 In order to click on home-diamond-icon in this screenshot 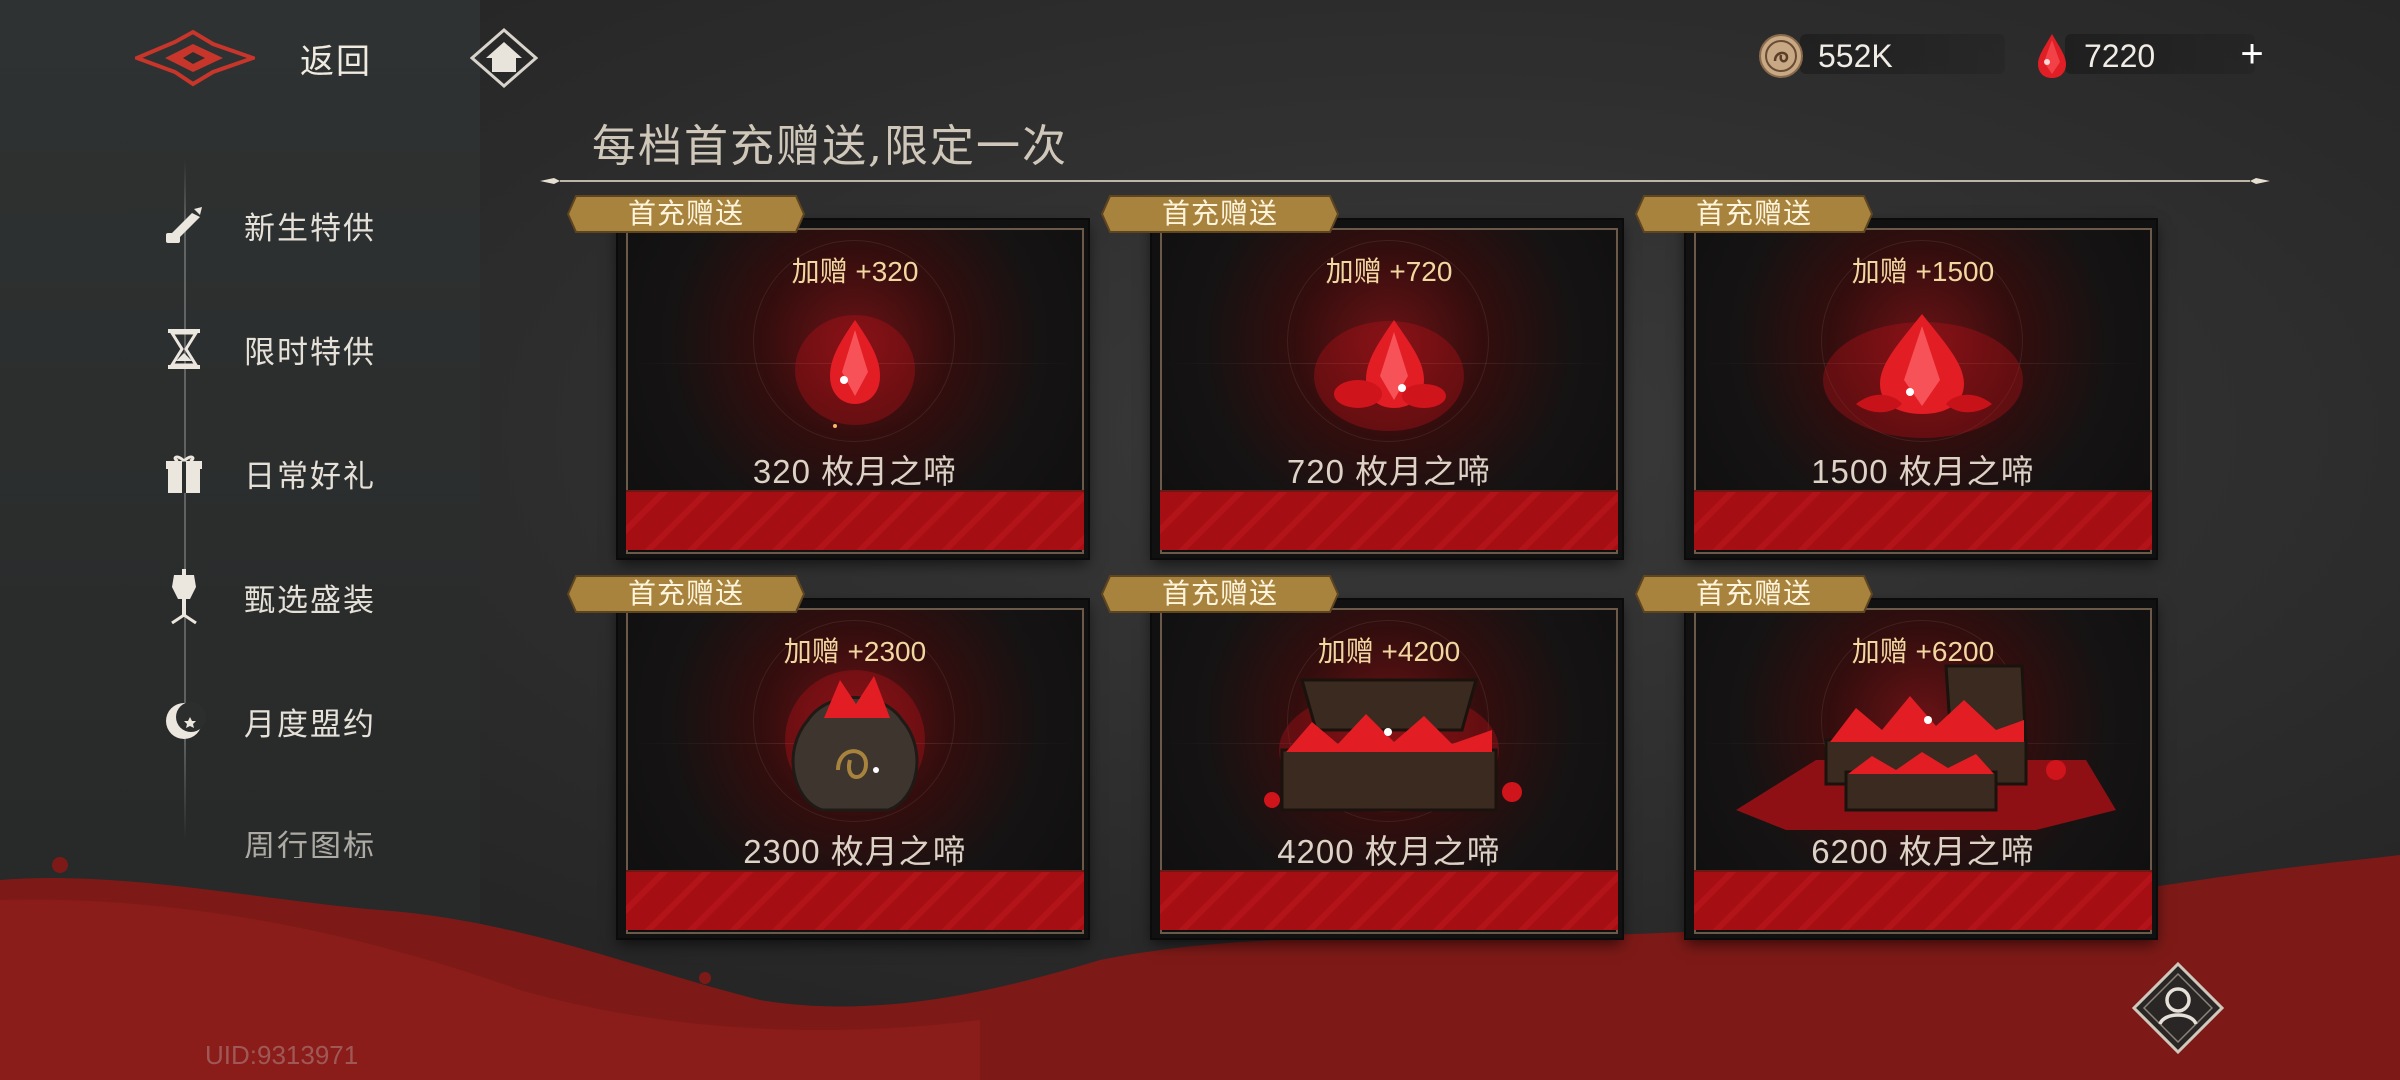, I will do `click(504, 58)`.